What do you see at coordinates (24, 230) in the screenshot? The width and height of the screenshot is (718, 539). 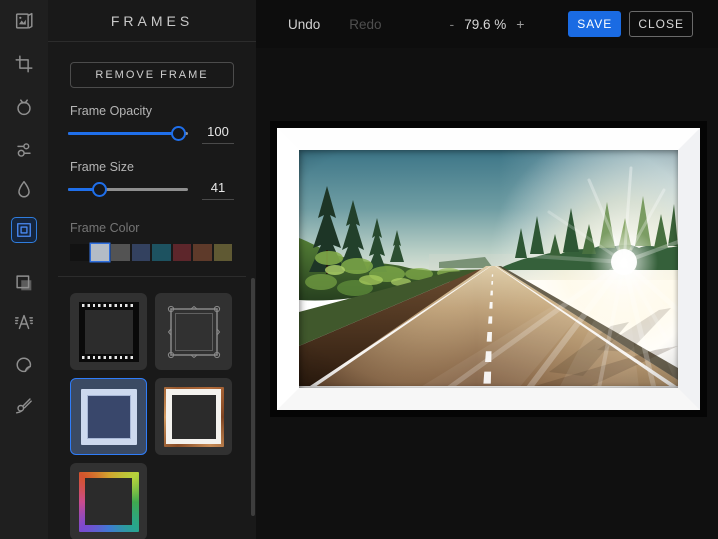 I see `frames-tool-icon` at bounding box center [24, 230].